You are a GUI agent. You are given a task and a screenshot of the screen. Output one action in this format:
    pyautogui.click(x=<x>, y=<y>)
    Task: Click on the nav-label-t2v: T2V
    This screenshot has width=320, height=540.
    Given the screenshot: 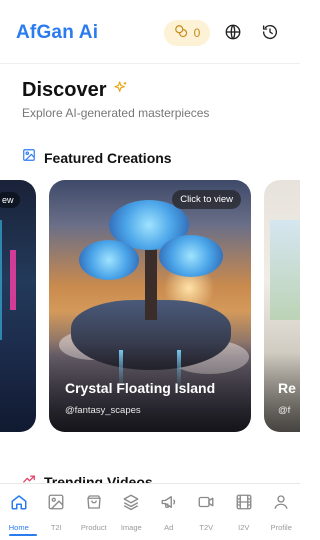 What is the action you would take?
    pyautogui.click(x=206, y=527)
    